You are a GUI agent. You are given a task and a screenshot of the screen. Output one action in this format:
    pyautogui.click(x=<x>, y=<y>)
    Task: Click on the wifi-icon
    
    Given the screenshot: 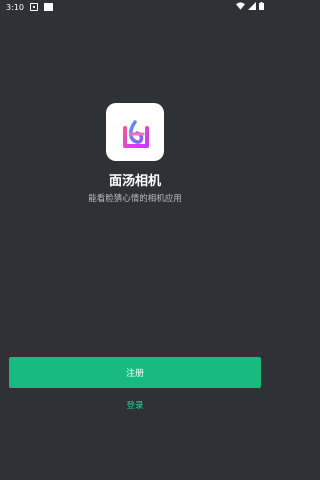 What is the action you would take?
    pyautogui.click(x=240, y=7)
    